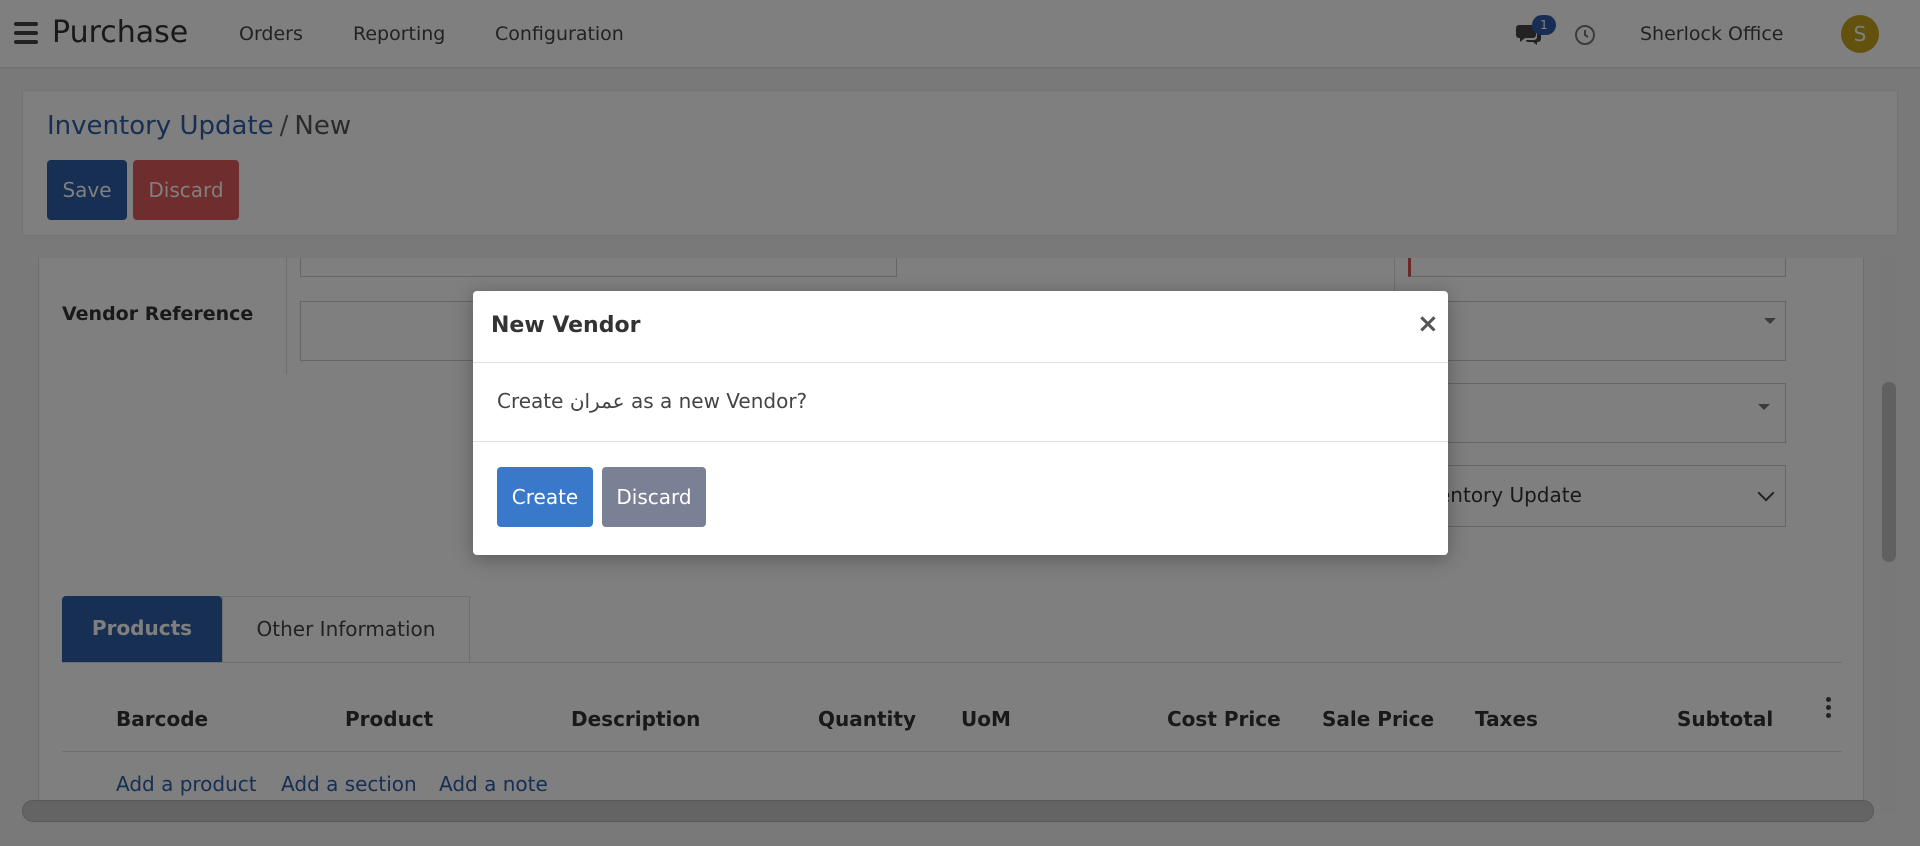 The width and height of the screenshot is (1920, 846). I want to click on dialog-title: New Vendor, so click(566, 325).